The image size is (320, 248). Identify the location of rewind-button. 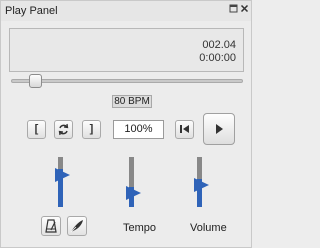
(184, 129).